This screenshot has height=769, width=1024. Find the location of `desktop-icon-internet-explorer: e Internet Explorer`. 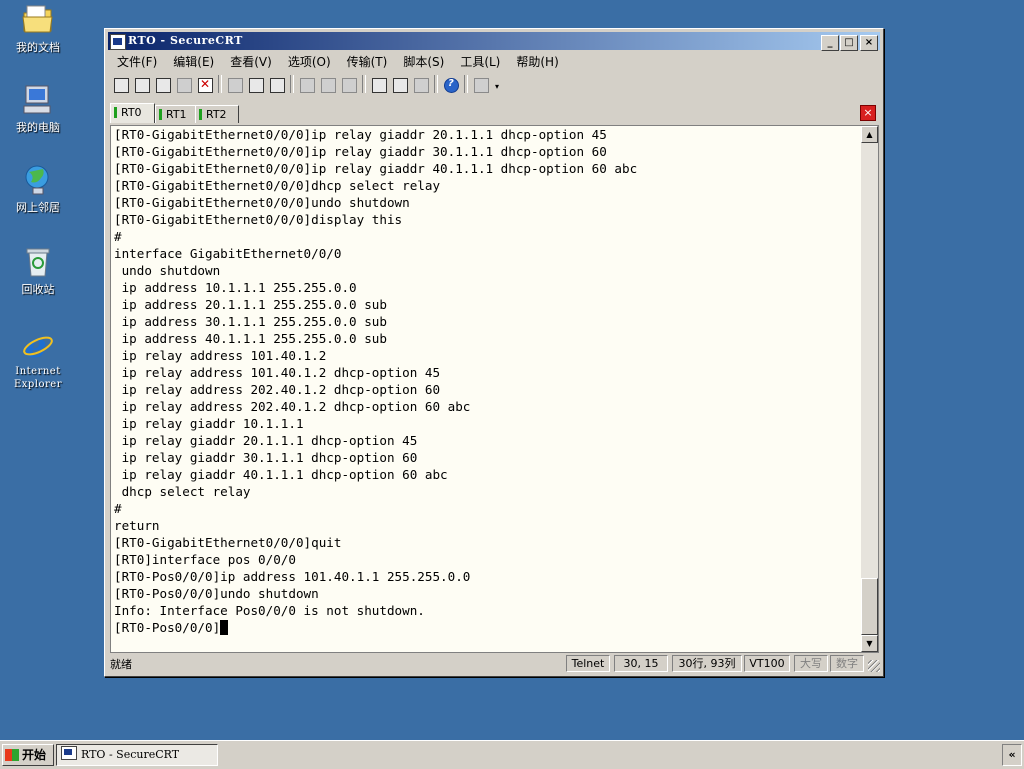

desktop-icon-internet-explorer: e Internet Explorer is located at coordinates (38, 358).